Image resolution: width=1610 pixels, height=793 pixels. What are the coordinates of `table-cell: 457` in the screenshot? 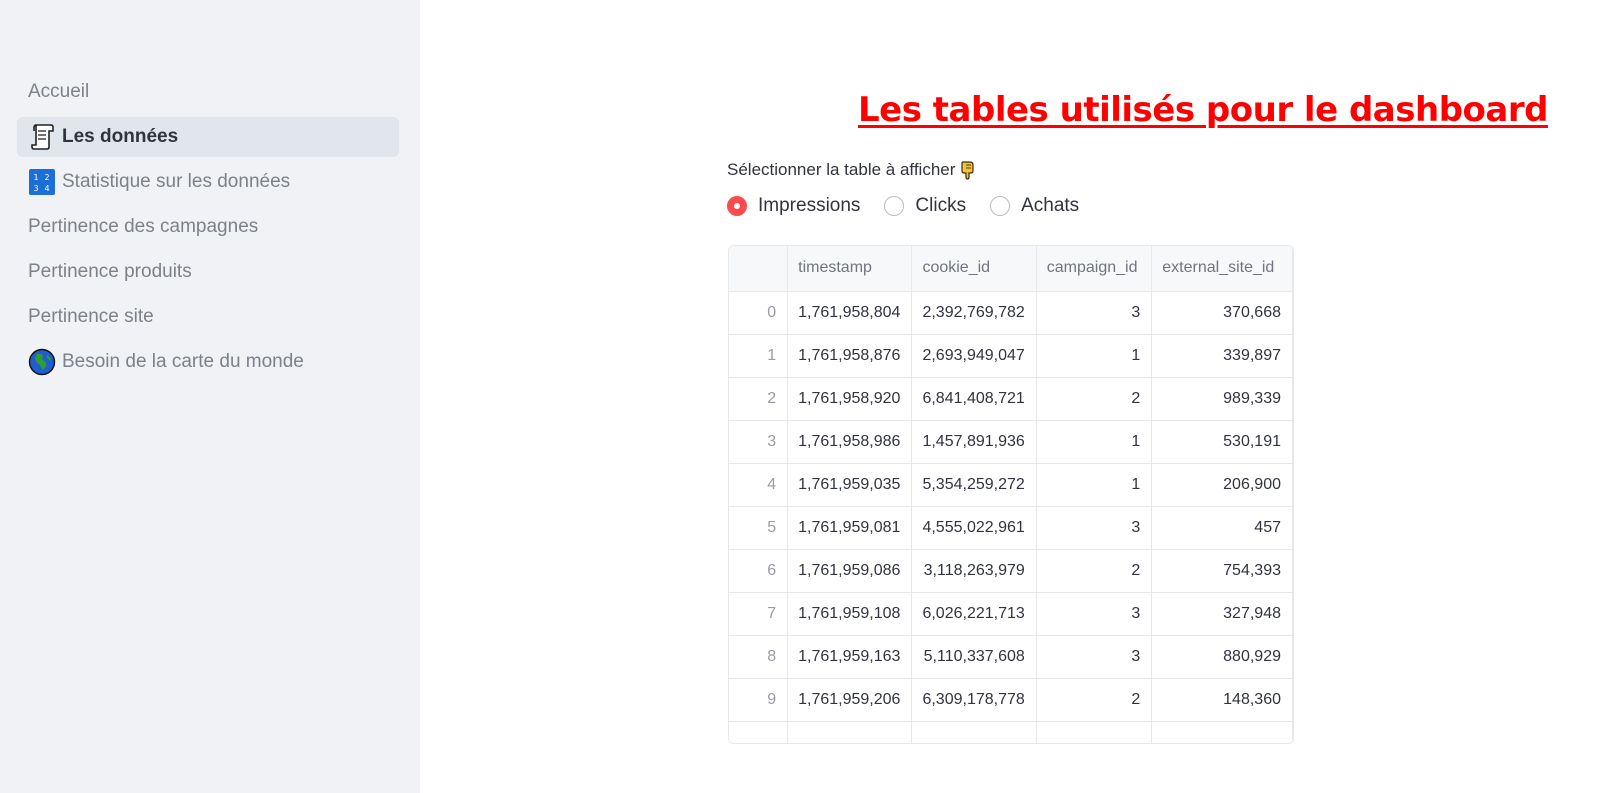 It's located at (1222, 528).